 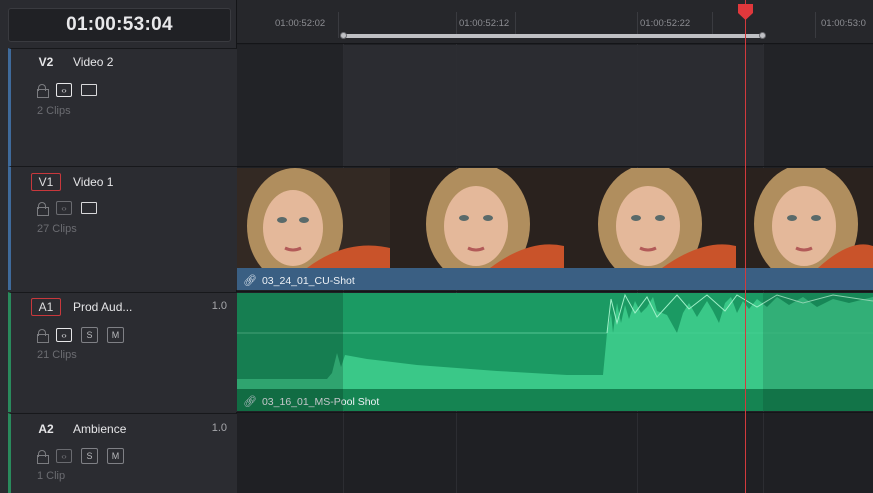 What do you see at coordinates (46, 429) in the screenshot?
I see `track-id-a2: A2` at bounding box center [46, 429].